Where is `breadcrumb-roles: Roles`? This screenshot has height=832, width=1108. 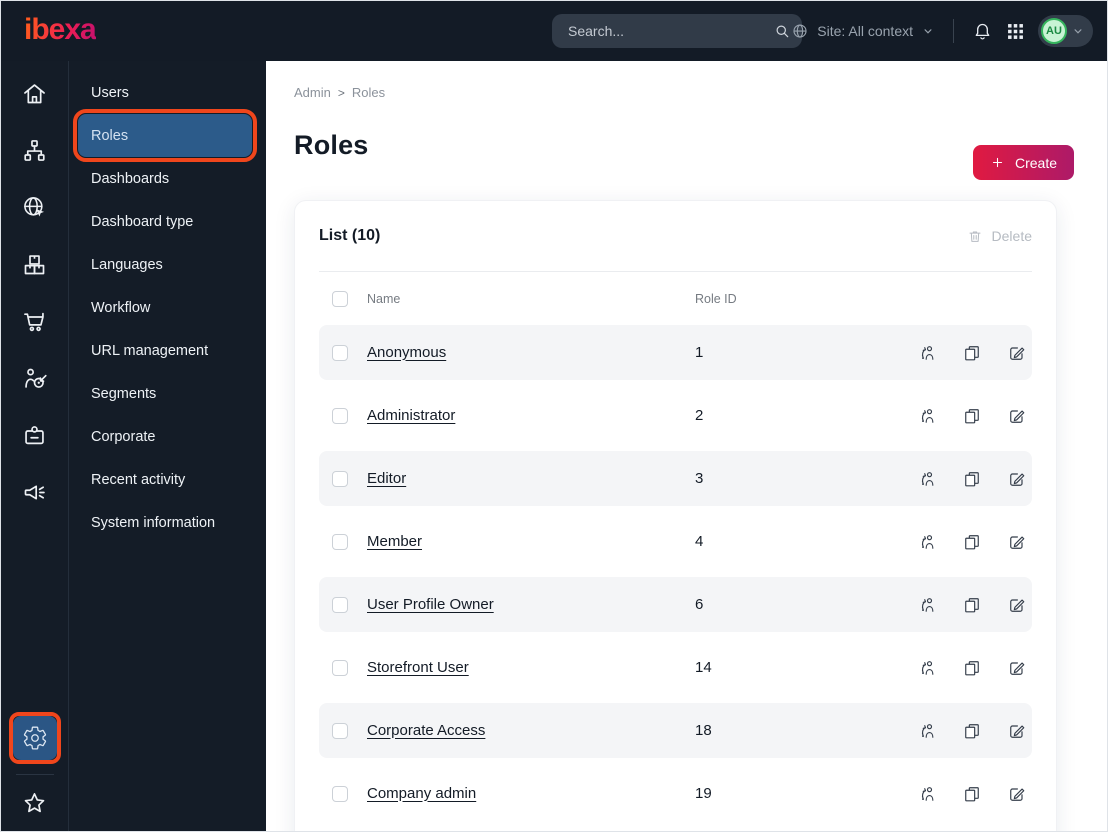
breadcrumb-roles: Roles is located at coordinates (368, 92).